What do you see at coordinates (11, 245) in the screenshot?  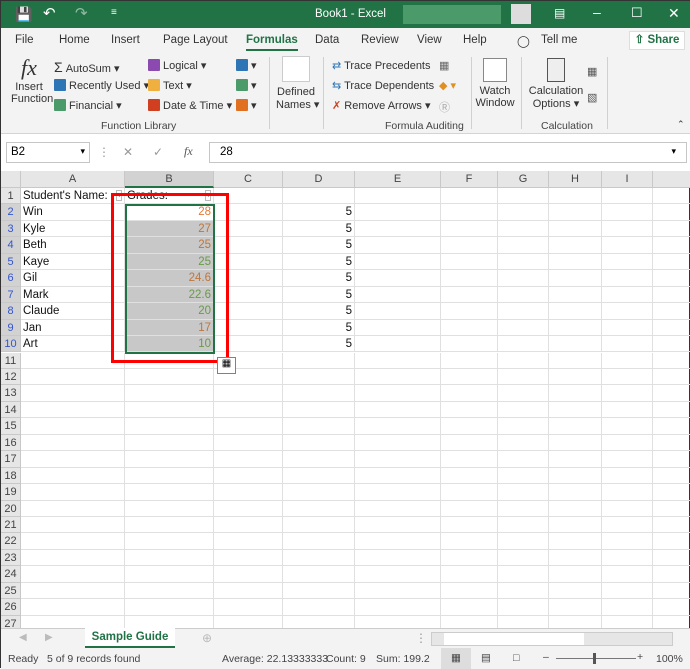 I see `row-header: 4` at bounding box center [11, 245].